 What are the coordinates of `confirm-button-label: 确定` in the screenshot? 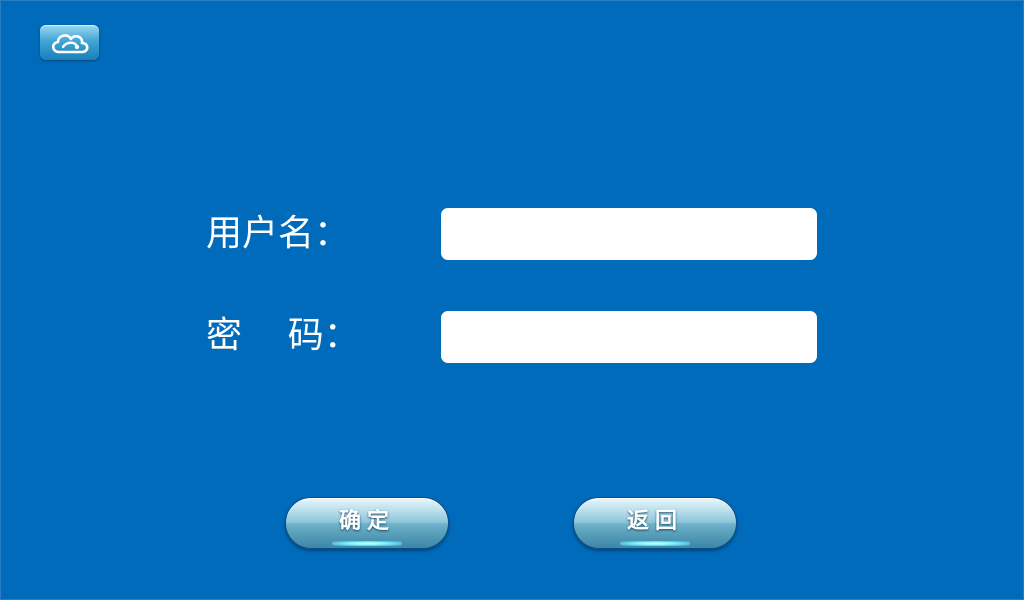 It's located at (366, 521).